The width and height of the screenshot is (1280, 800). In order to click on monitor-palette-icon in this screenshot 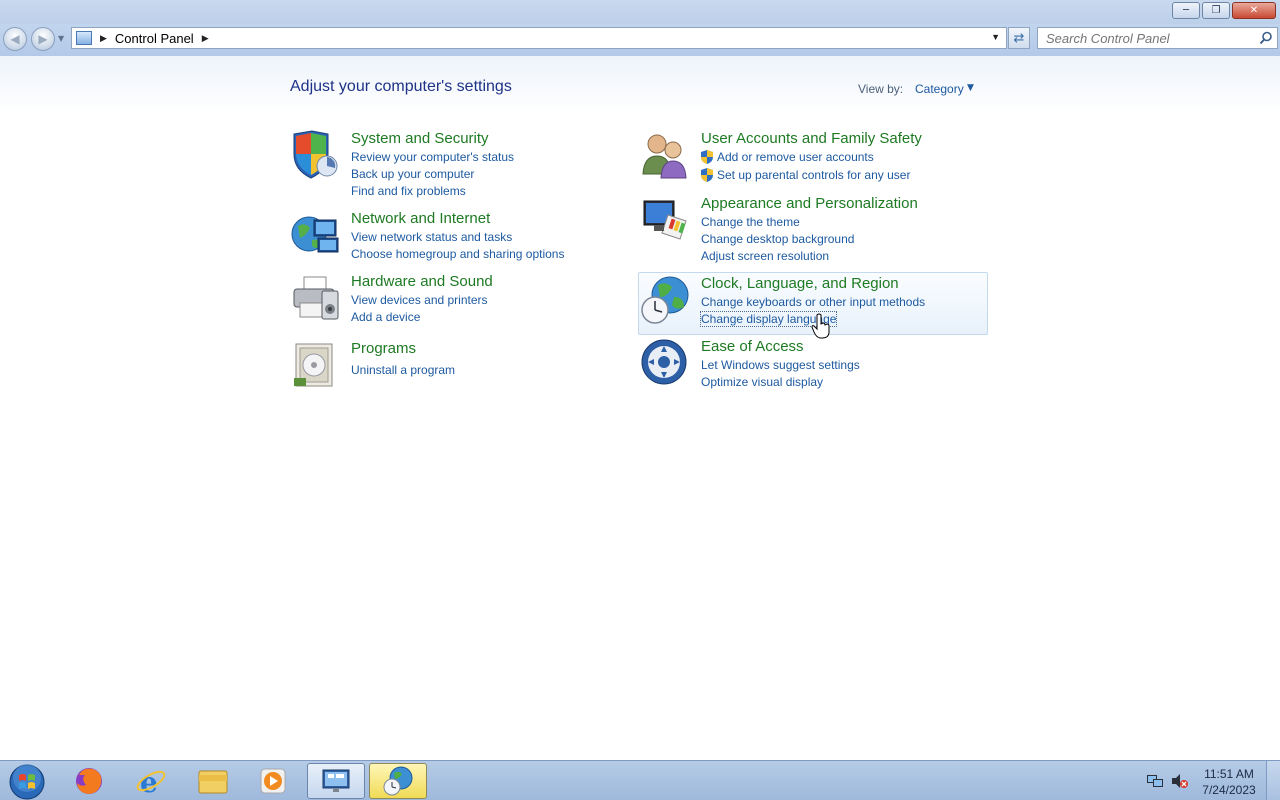, I will do `click(665, 220)`.